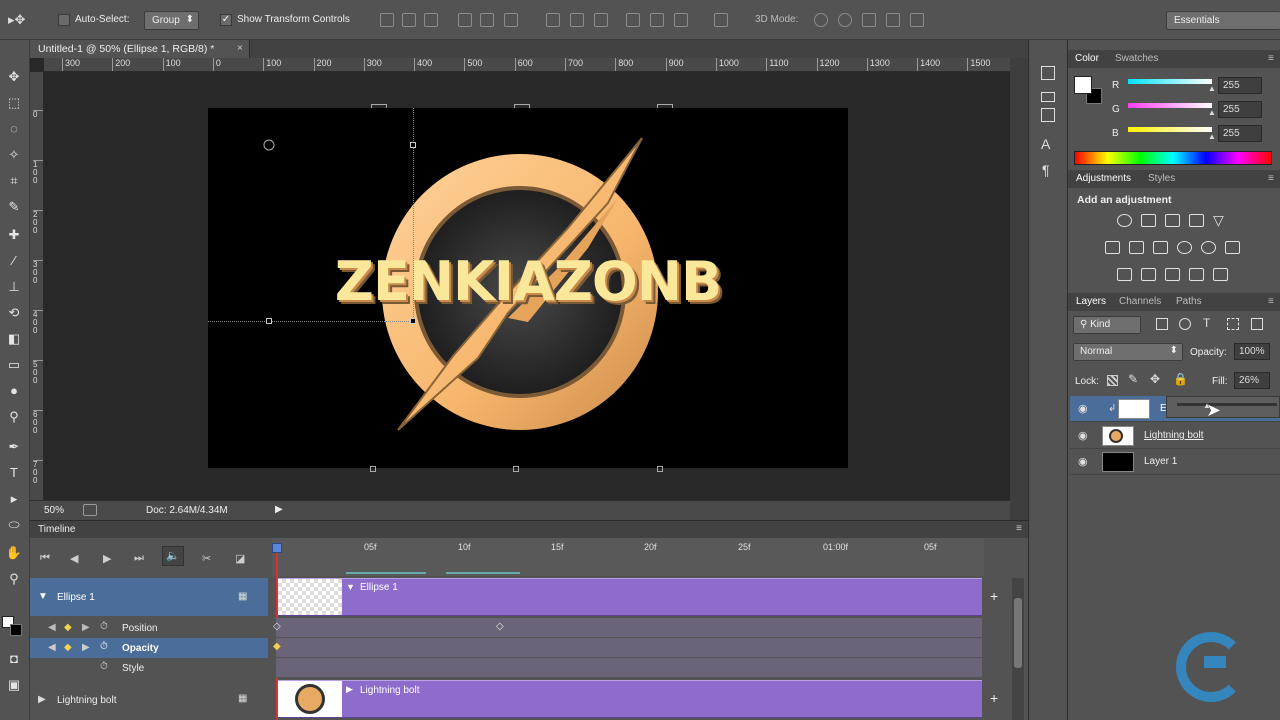 The height and width of the screenshot is (720, 1280). Describe the element at coordinates (431, 20) in the screenshot. I see `align-bottom-icon` at that location.